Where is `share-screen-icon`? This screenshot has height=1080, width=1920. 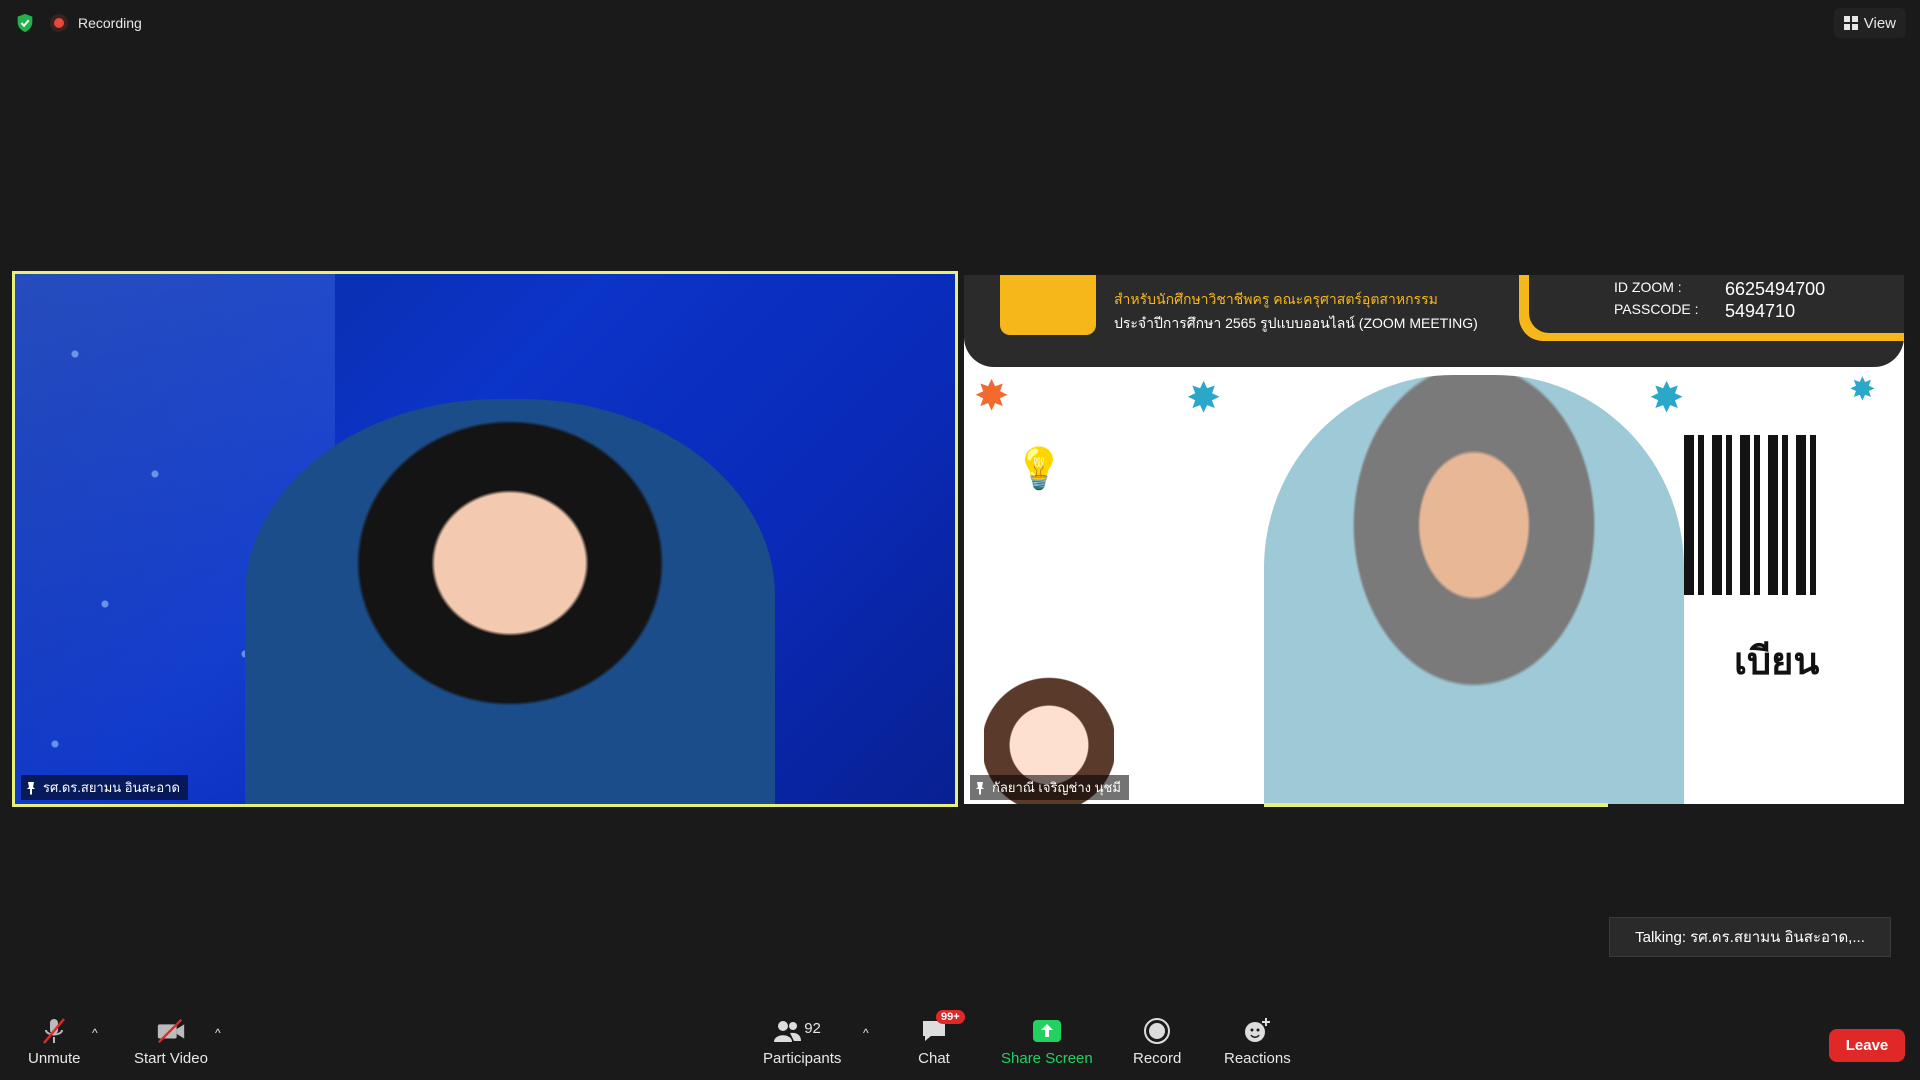 share-screen-icon is located at coordinates (1047, 1031).